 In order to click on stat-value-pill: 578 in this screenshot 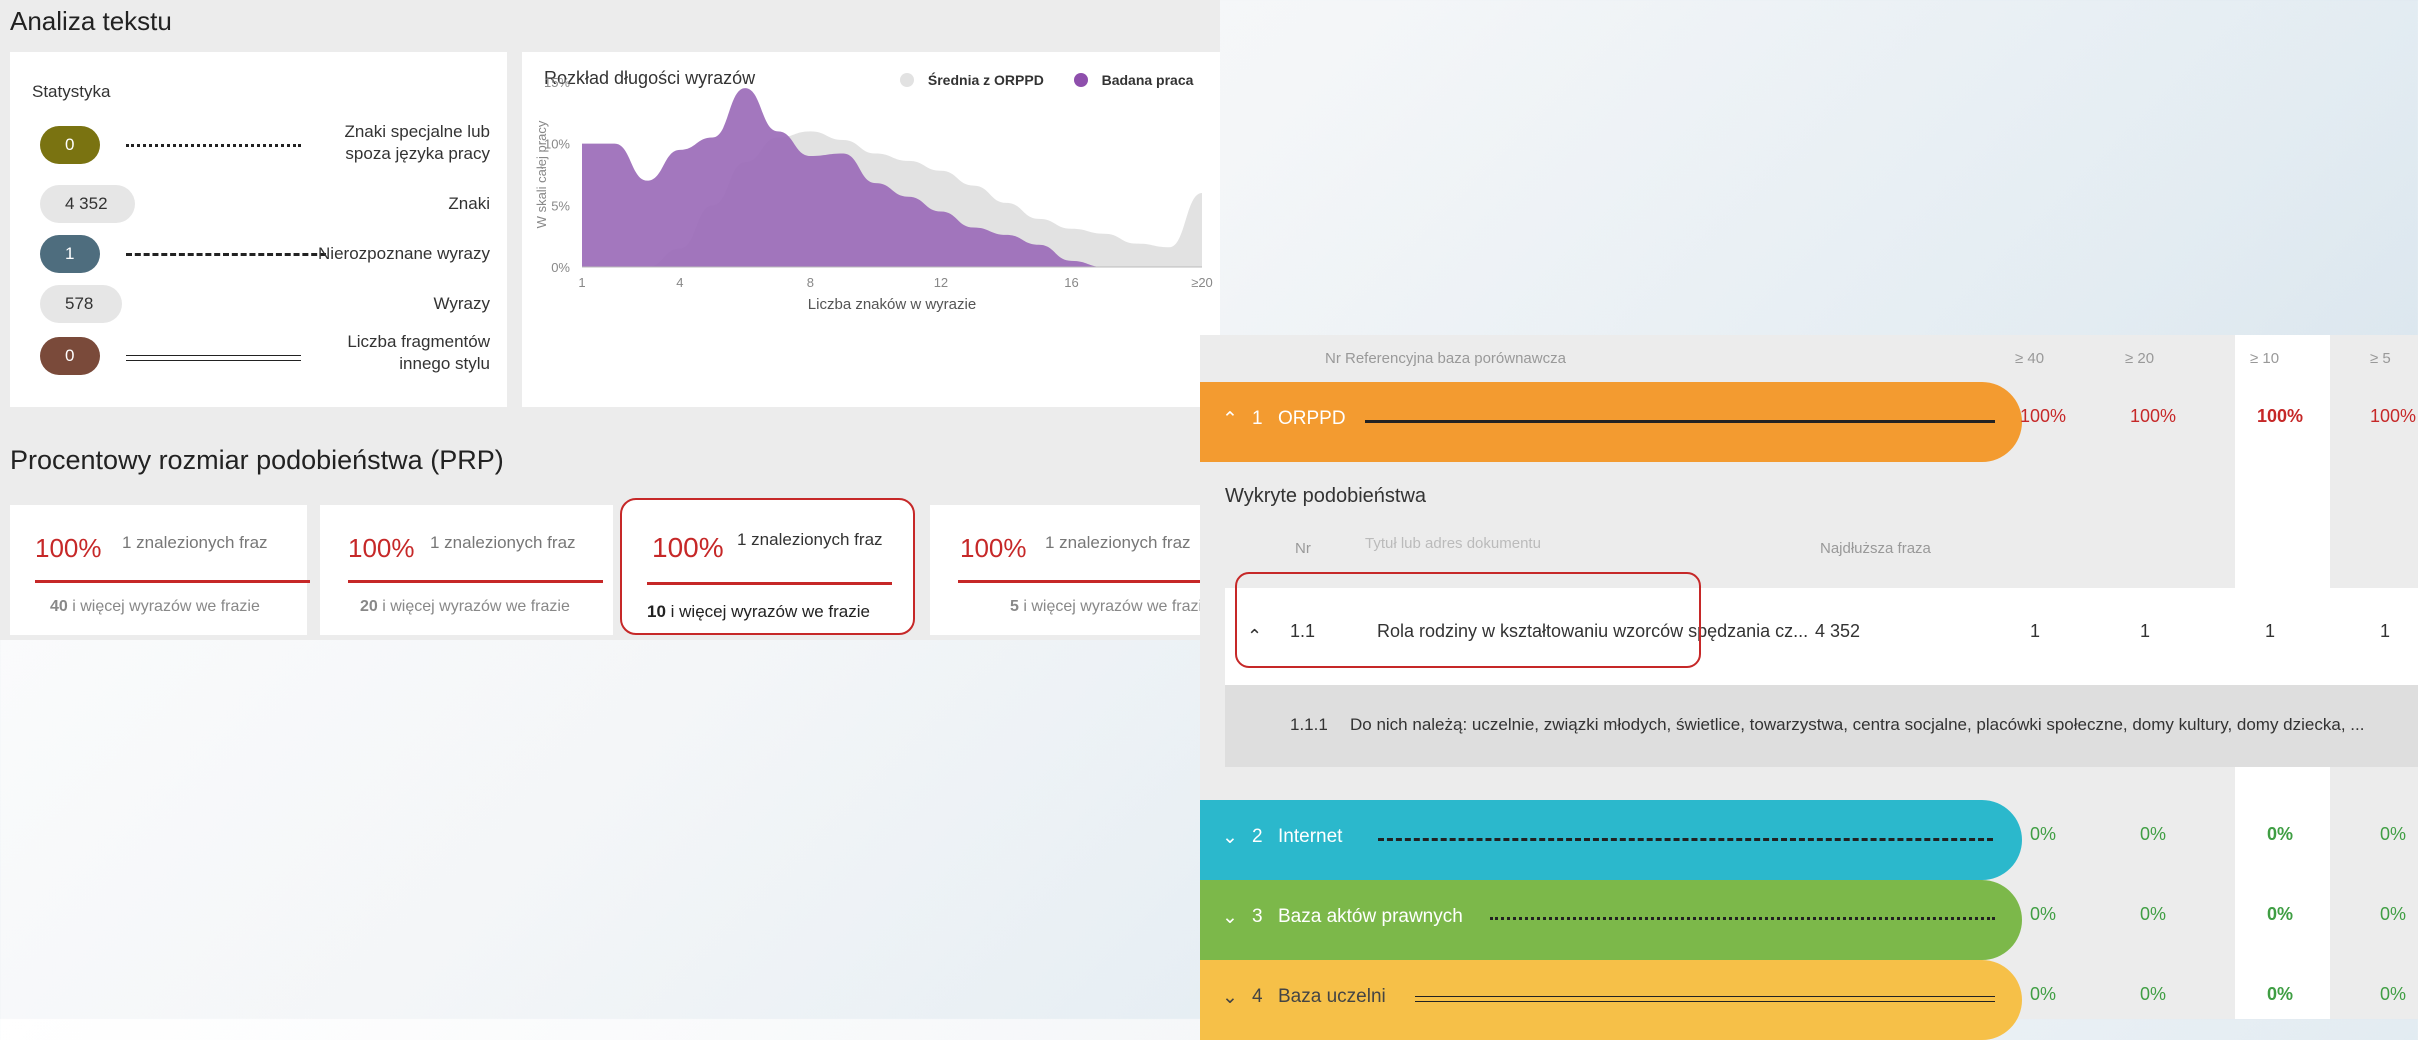, I will do `click(81, 304)`.